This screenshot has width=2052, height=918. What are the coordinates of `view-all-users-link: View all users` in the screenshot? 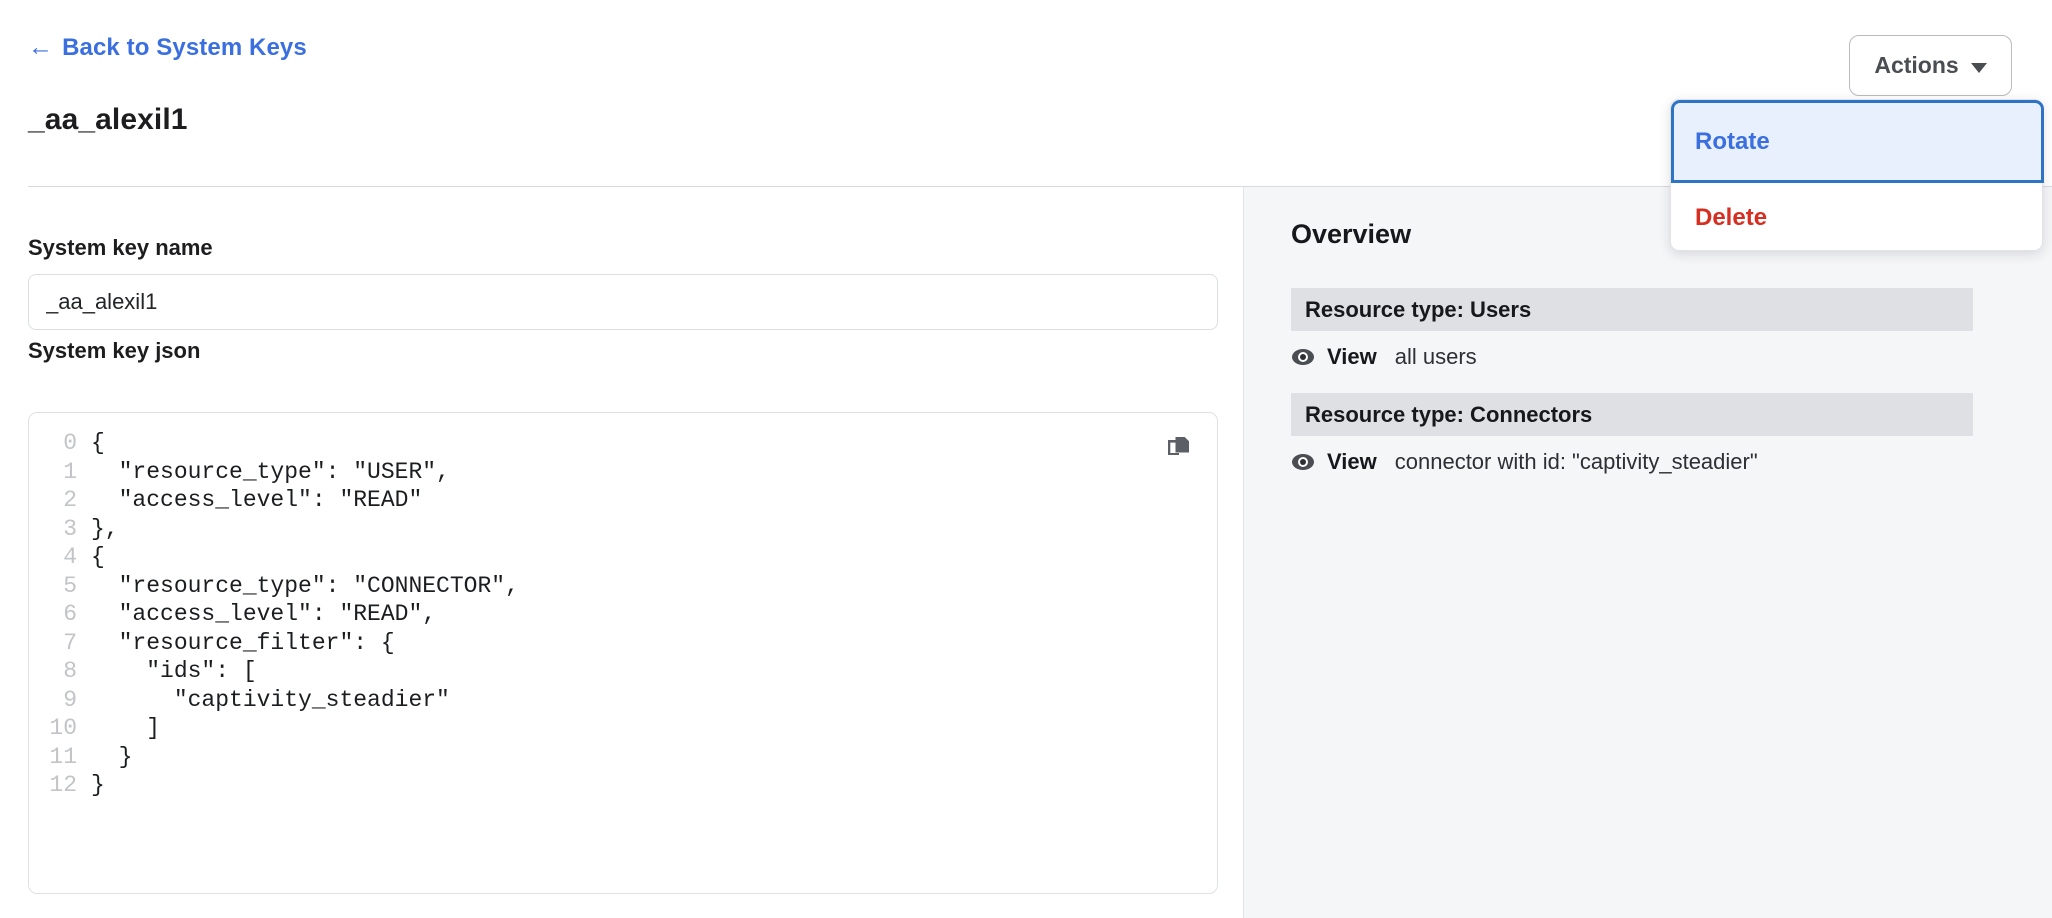 It's located at (1384, 357).